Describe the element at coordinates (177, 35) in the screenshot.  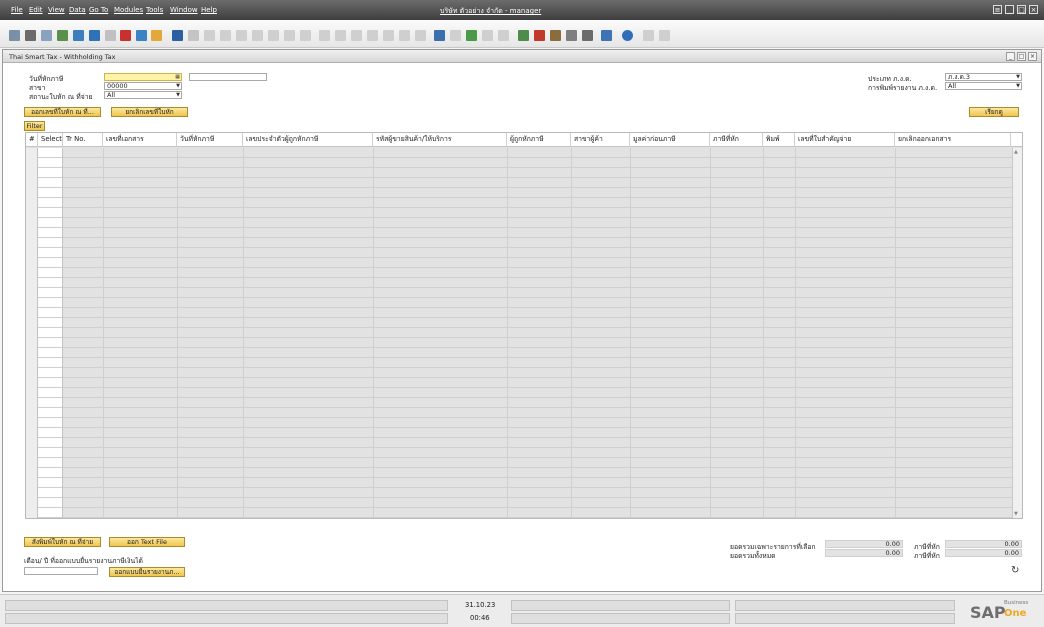
I see `find-icon` at that location.